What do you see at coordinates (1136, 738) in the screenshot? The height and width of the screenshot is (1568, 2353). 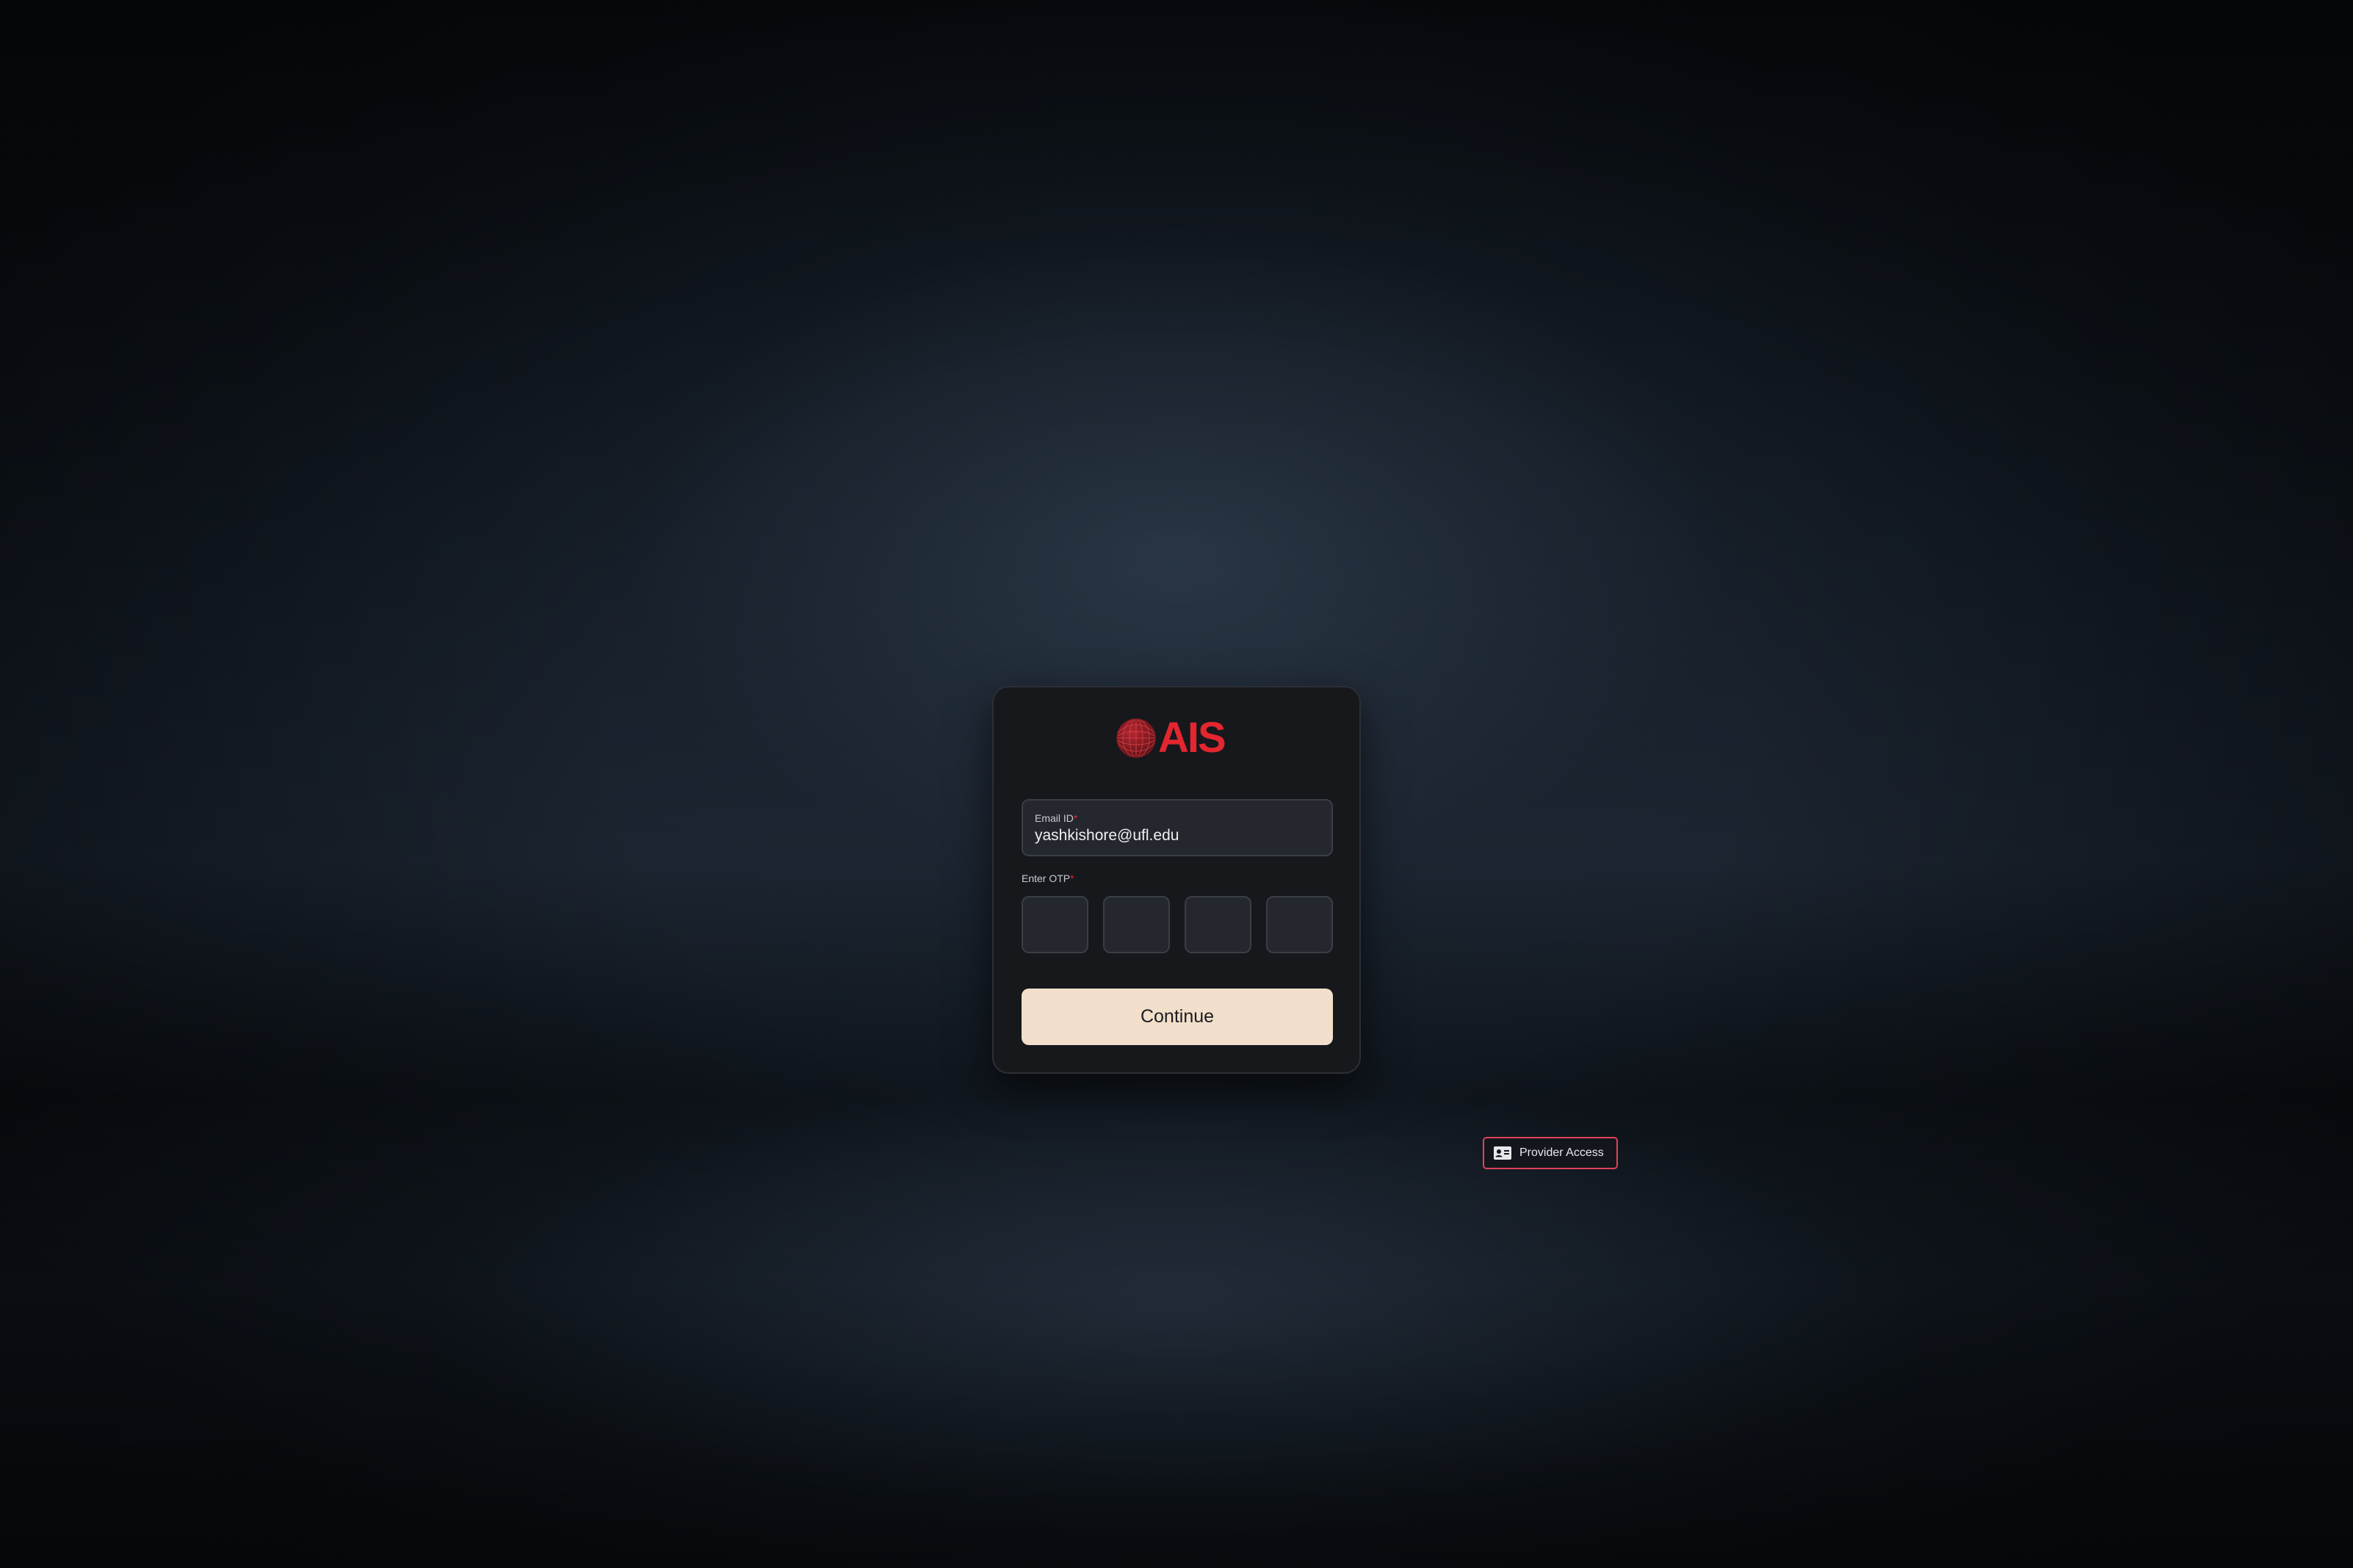 I see `globe-icon` at bounding box center [1136, 738].